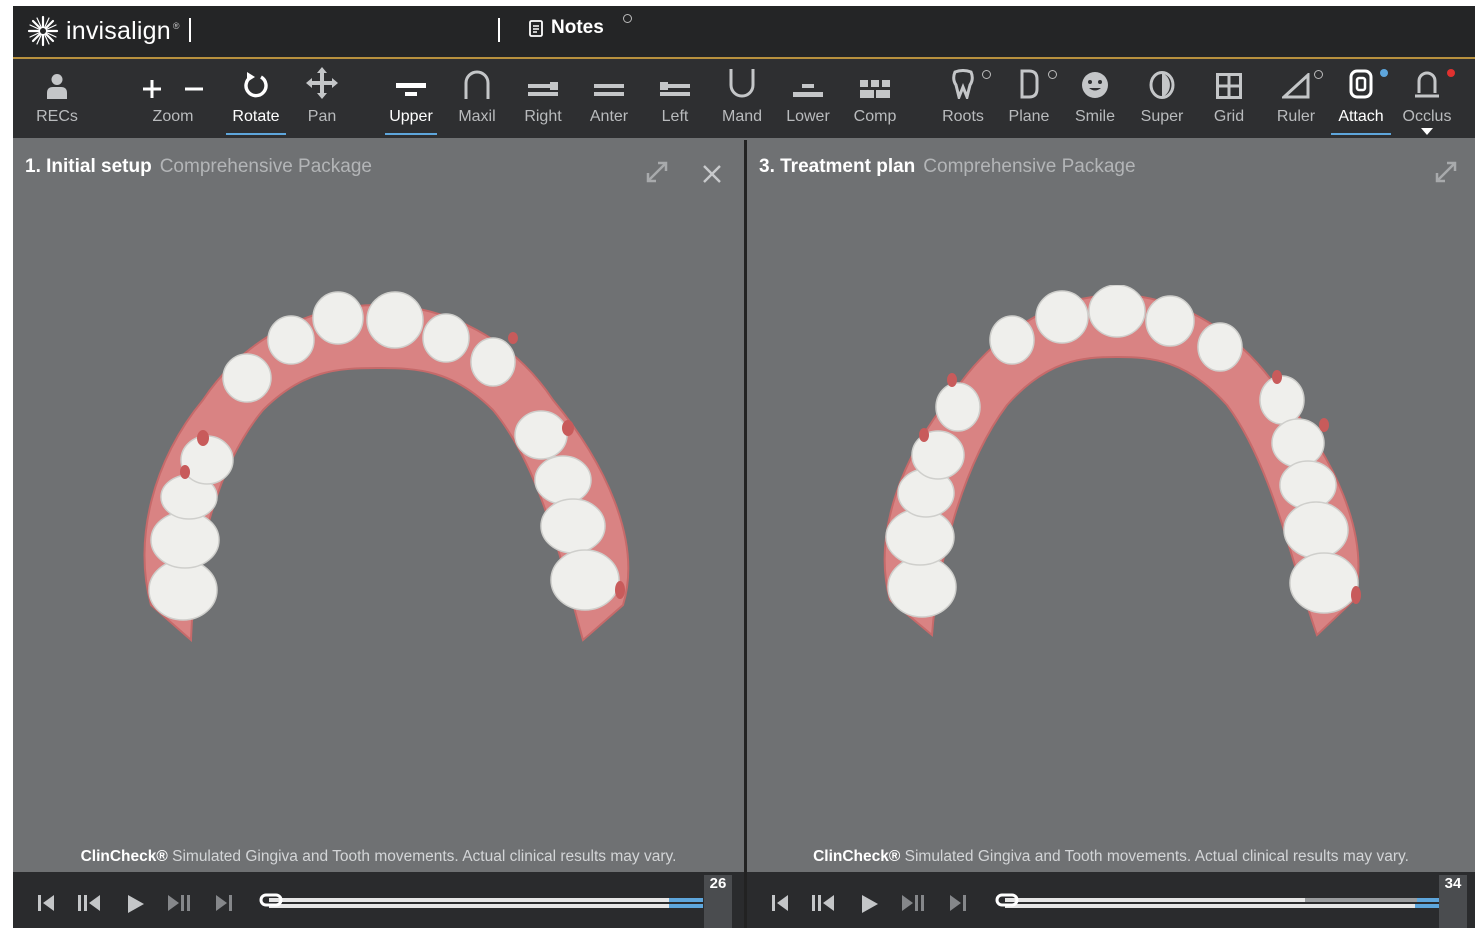 The height and width of the screenshot is (928, 1475). What do you see at coordinates (176, 26) in the screenshot?
I see `logo-trademark: ®` at bounding box center [176, 26].